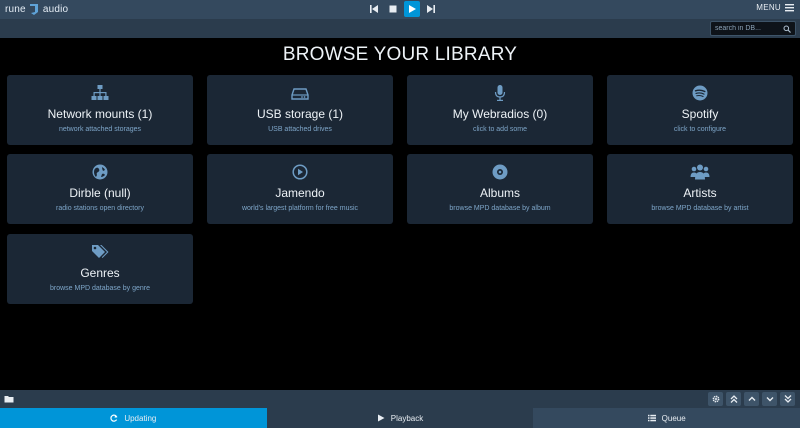 The height and width of the screenshot is (428, 800). I want to click on folder-icon, so click(9, 399).